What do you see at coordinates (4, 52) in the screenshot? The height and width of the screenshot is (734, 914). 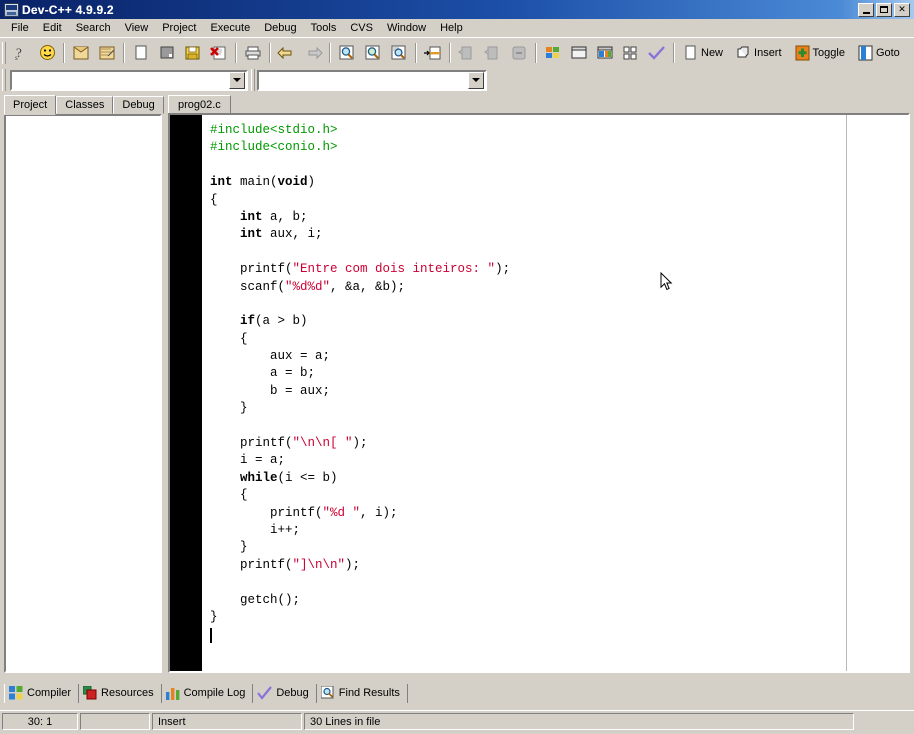 I see `toolbar-grip` at bounding box center [4, 52].